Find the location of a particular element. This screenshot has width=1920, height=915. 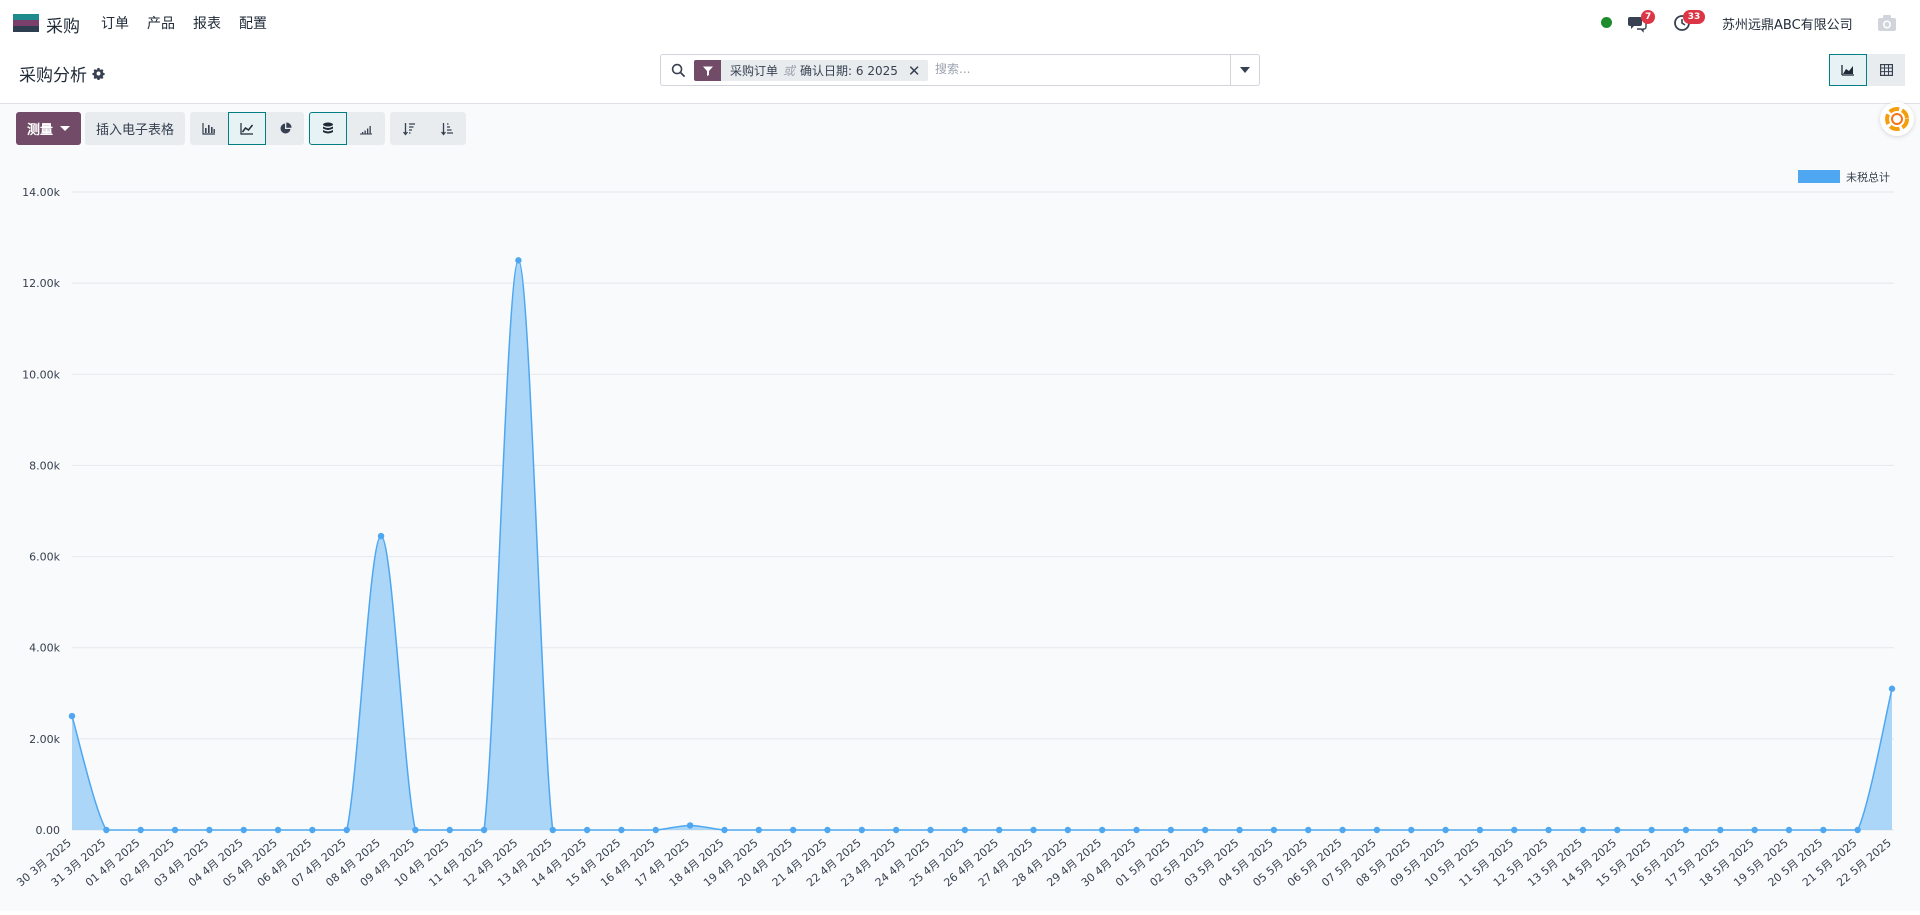

camera-icon is located at coordinates (1887, 23).